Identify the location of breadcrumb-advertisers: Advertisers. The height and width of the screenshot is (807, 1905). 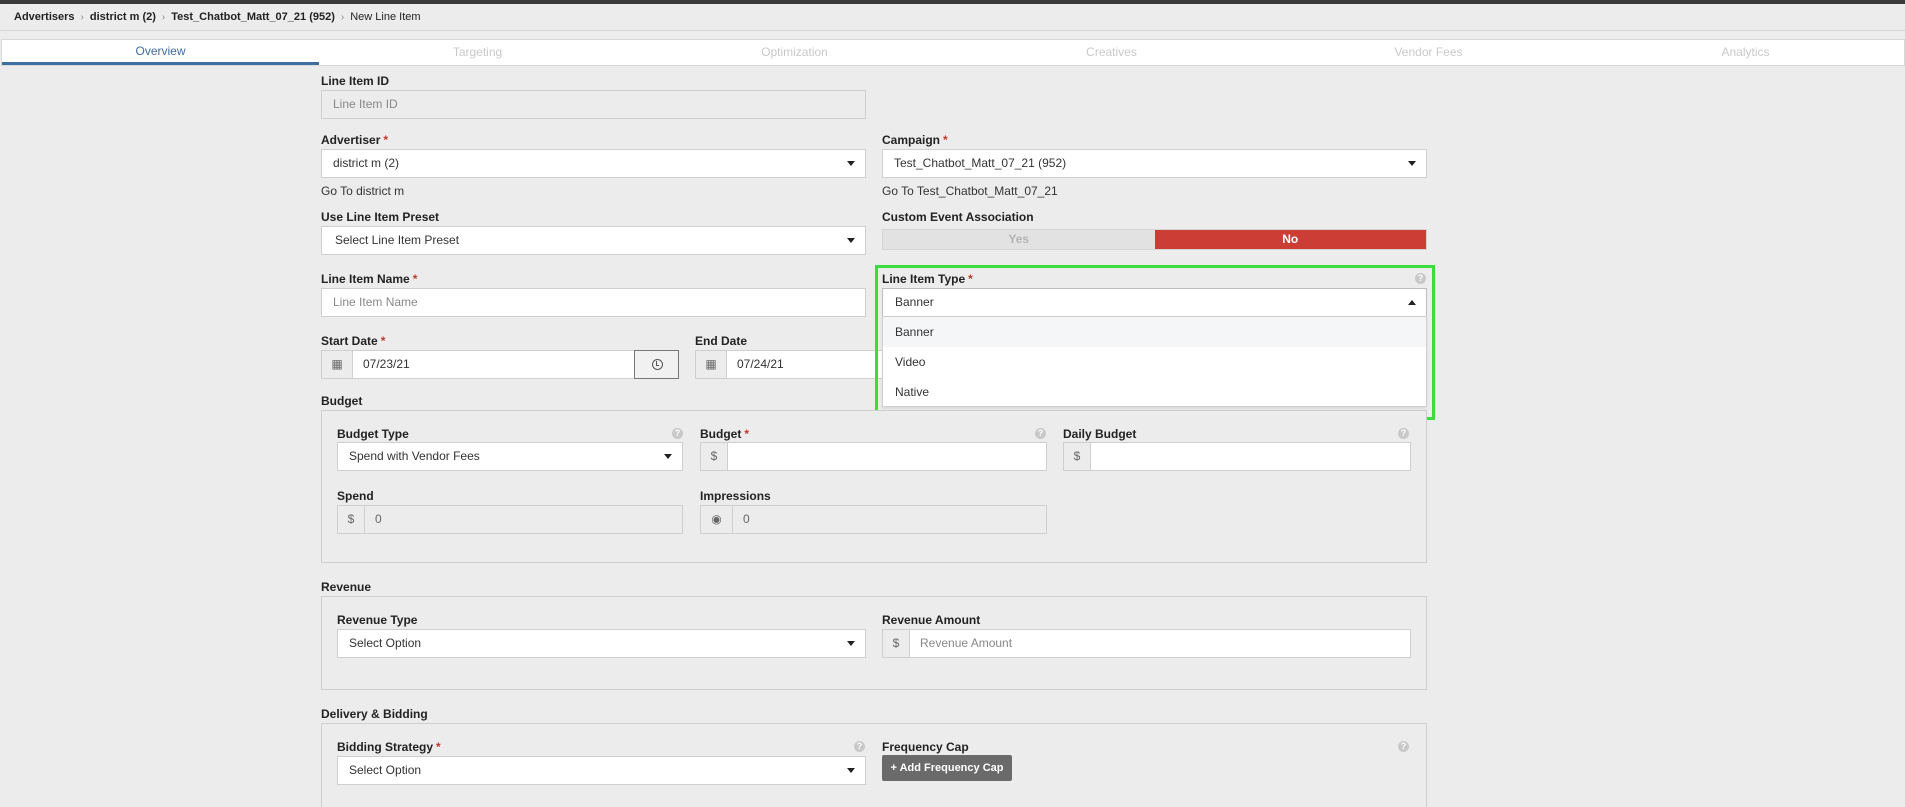
(44, 17).